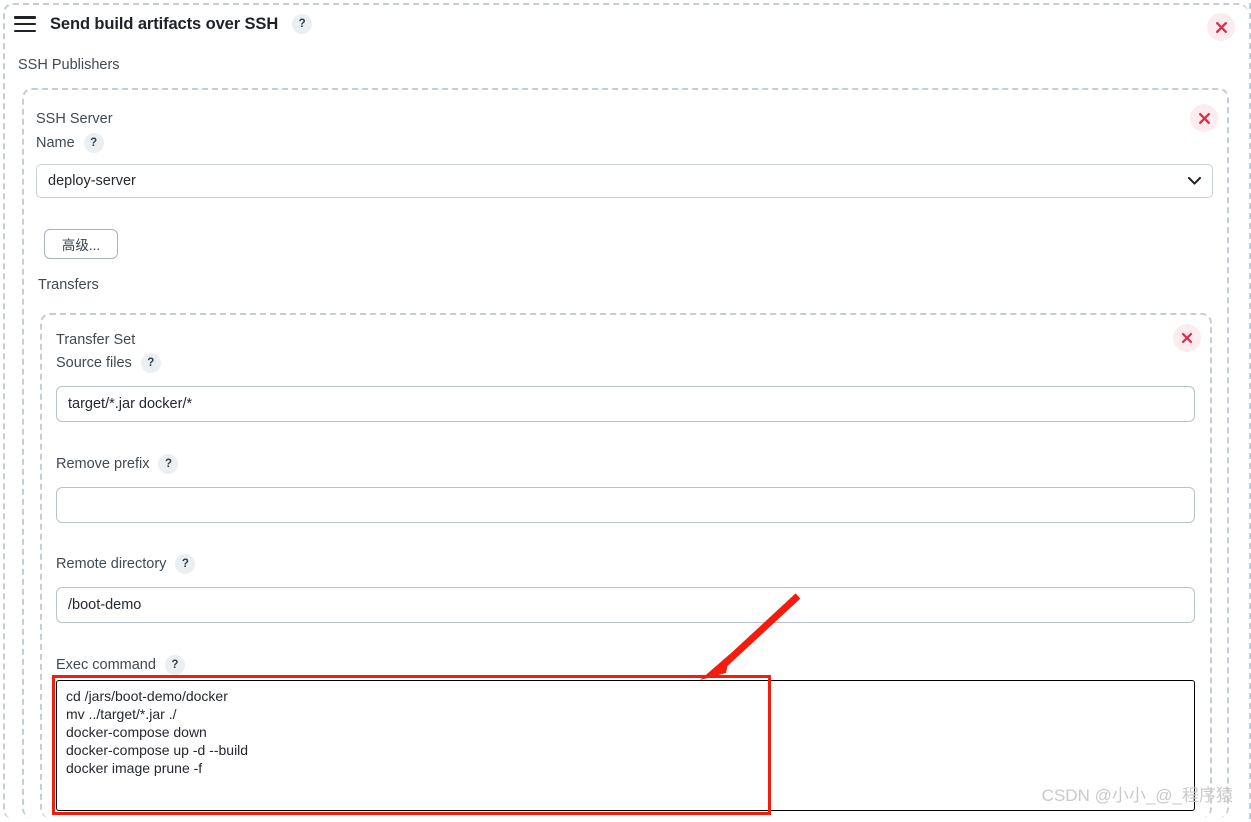 The width and height of the screenshot is (1251, 822). I want to click on page-header: Send build artifacts over SSH ?, so click(163, 24).